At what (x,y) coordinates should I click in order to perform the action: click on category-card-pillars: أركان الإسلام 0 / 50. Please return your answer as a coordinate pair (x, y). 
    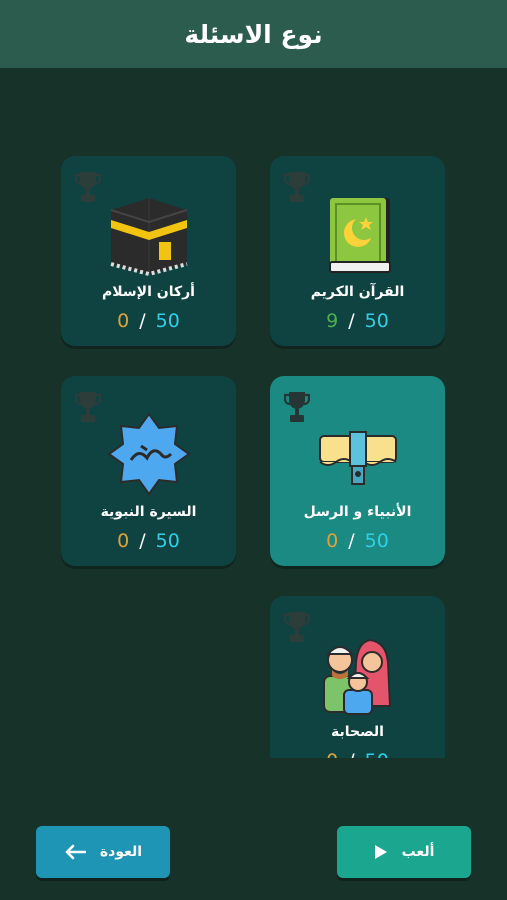
    Looking at the image, I should click on (148, 251).